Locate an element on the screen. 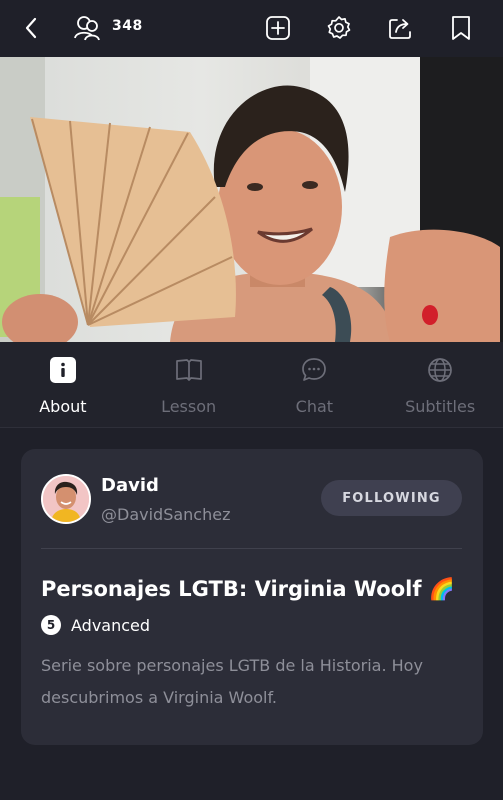 The width and height of the screenshot is (503, 800). back-chevron-icon is located at coordinates (31, 28).